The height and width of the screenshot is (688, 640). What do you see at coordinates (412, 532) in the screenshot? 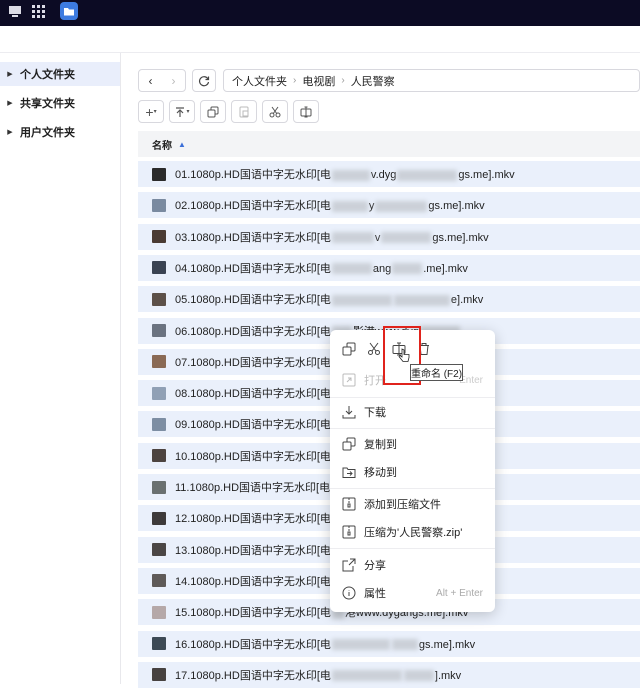
I see `menu-item-compress-as: 压缩为'人民警察.zip'` at bounding box center [412, 532].